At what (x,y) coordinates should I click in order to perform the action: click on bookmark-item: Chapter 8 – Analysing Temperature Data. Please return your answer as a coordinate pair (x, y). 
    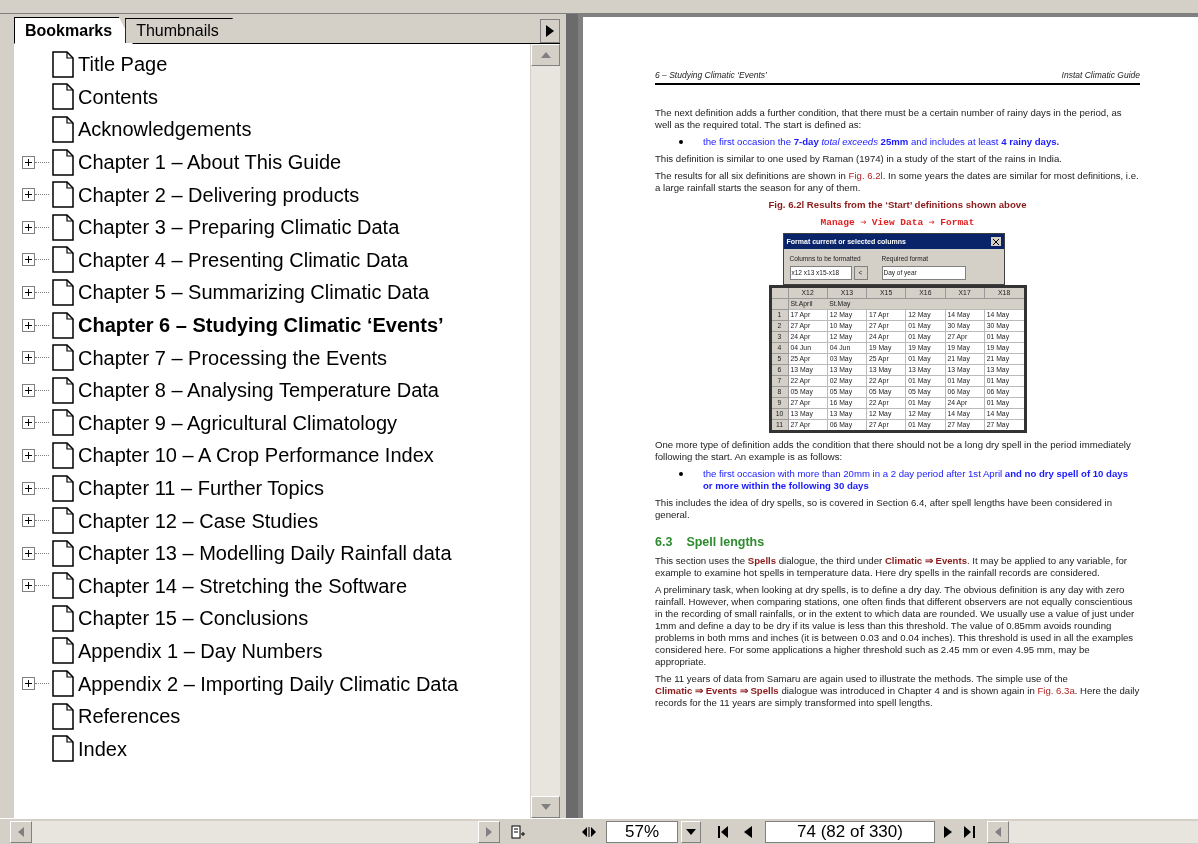
    Looking at the image, I should click on (258, 390).